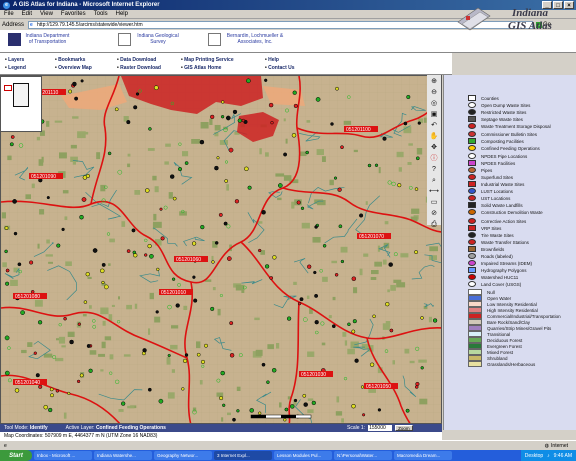 The image size is (576, 461). What do you see at coordinates (272, 60) in the screenshot?
I see `nav-help: Help` at bounding box center [272, 60].